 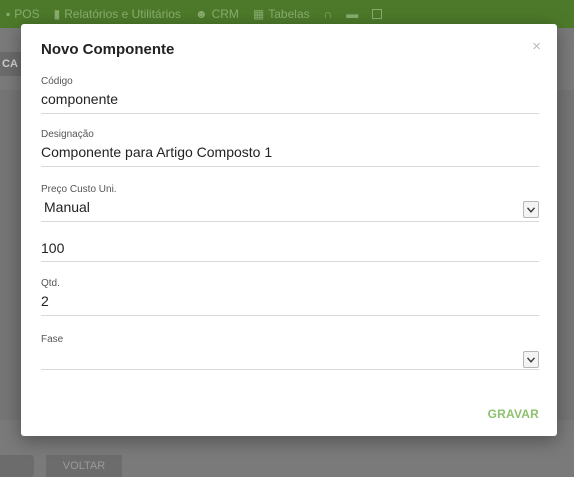 What do you see at coordinates (290, 99) in the screenshot?
I see `codigo-input: componente` at bounding box center [290, 99].